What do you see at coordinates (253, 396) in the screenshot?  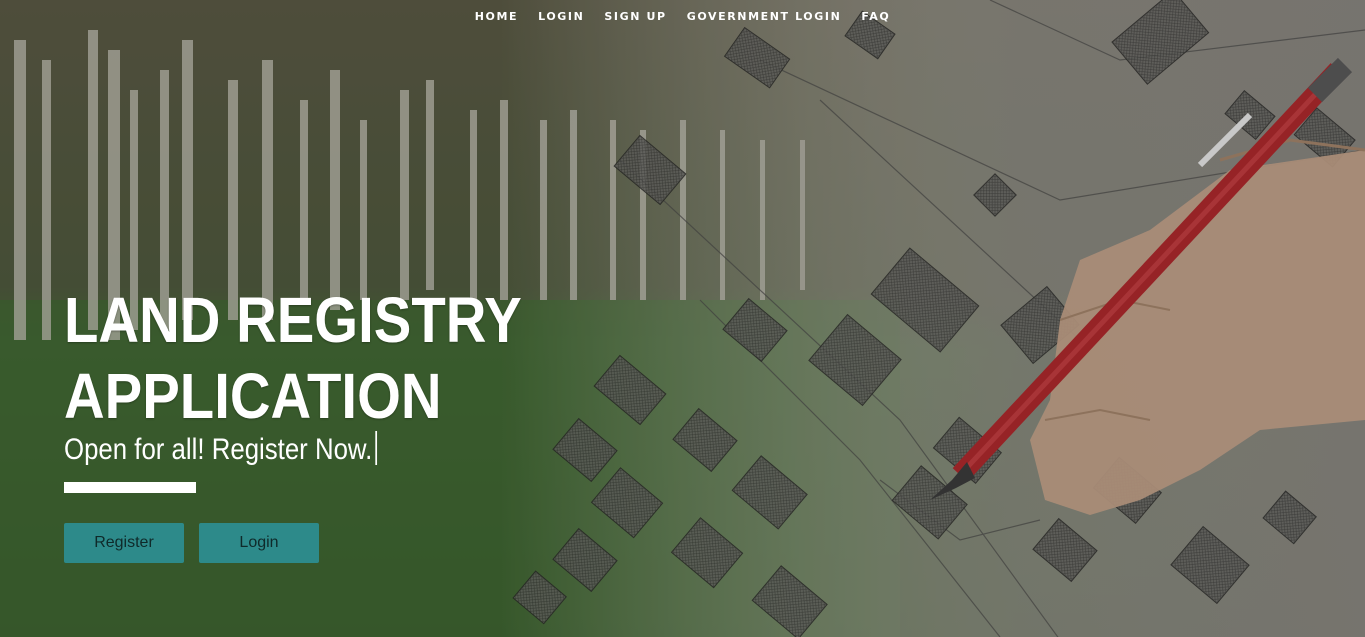 I see `page-title-line-2: APPLICATION` at bounding box center [253, 396].